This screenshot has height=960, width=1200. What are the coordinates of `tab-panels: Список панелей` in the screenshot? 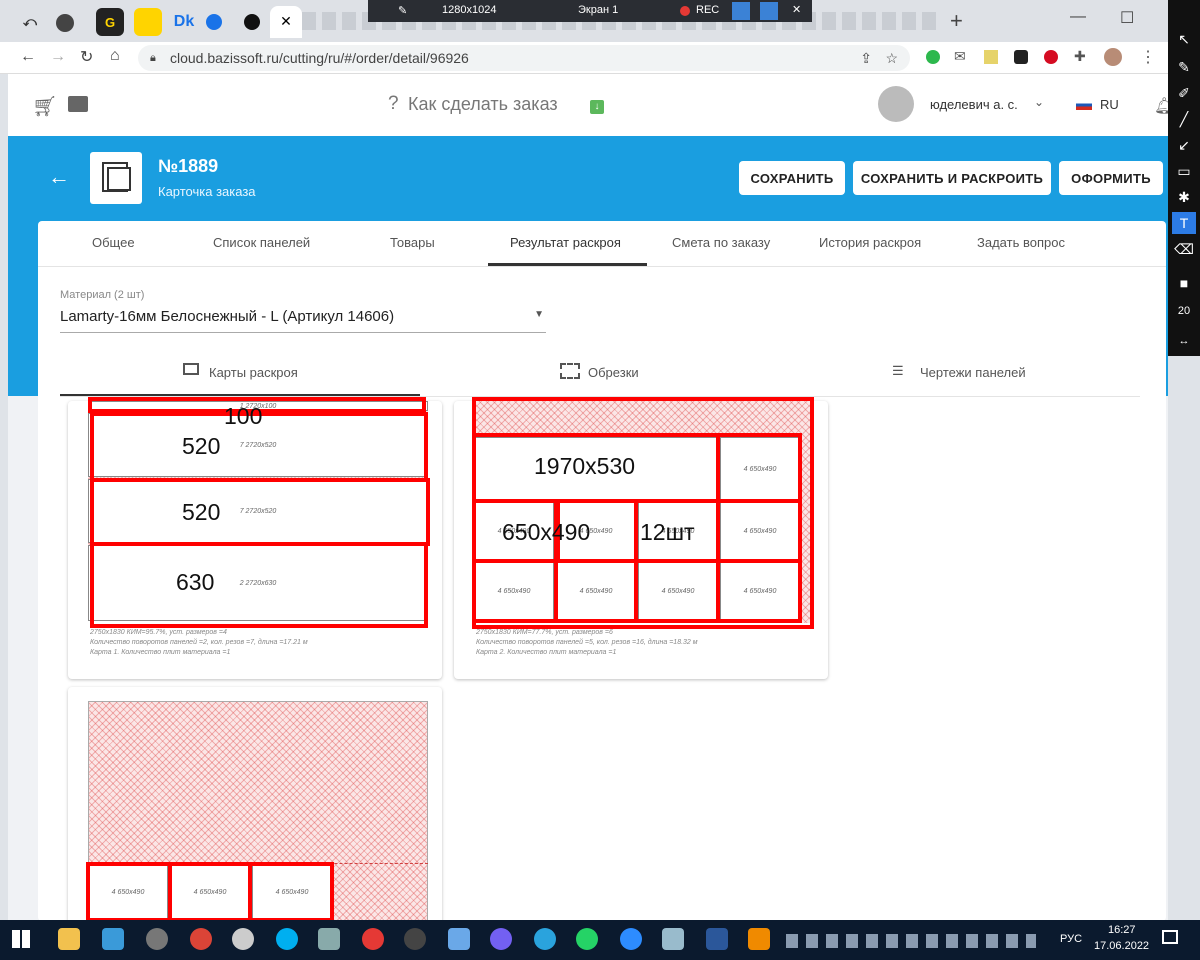 It's located at (261, 242).